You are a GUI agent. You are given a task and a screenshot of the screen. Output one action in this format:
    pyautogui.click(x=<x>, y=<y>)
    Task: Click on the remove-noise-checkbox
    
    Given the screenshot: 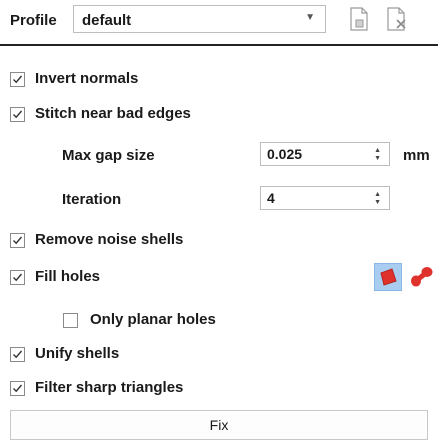 What is the action you would take?
    pyautogui.click(x=17, y=240)
    